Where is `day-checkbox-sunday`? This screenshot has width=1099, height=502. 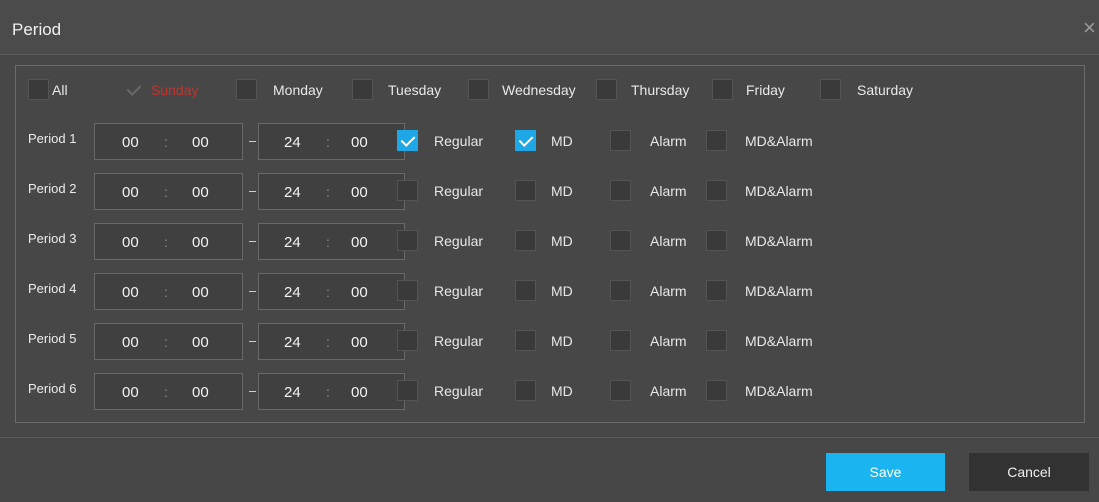 day-checkbox-sunday is located at coordinates (133, 89).